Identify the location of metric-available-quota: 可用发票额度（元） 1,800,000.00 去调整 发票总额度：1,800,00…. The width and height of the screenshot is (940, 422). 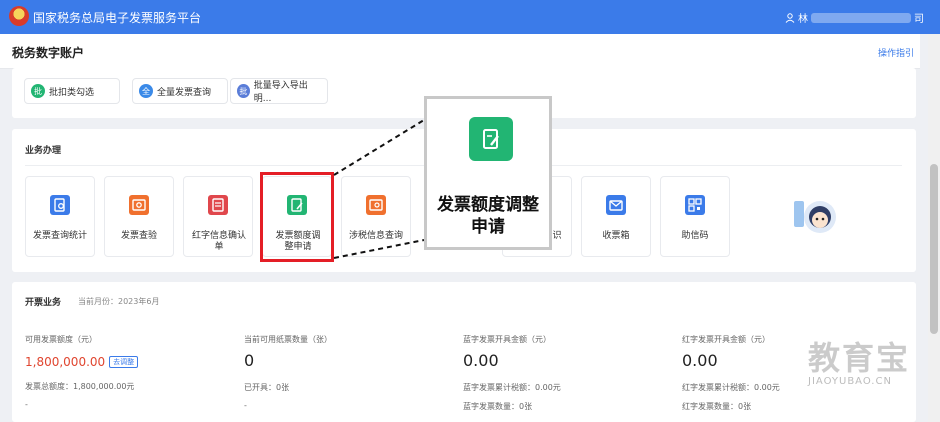
(82, 371).